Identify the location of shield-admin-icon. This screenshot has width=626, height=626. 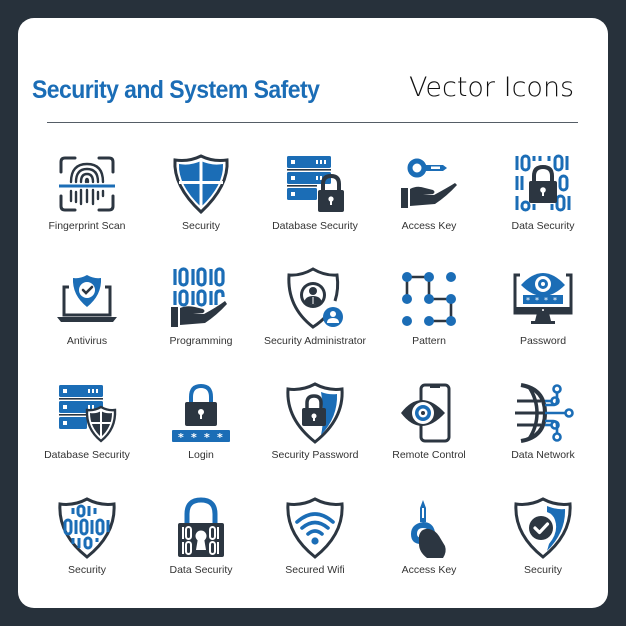
(315, 298).